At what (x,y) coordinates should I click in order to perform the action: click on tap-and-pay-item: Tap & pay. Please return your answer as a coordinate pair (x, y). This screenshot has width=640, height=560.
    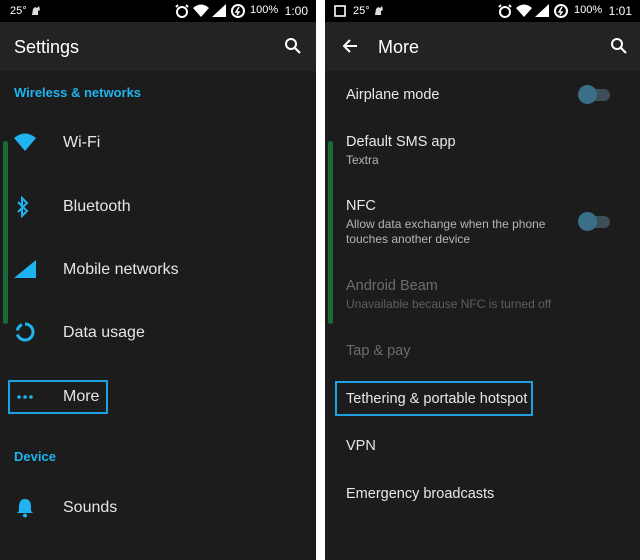
    Looking at the image, I should click on (482, 351).